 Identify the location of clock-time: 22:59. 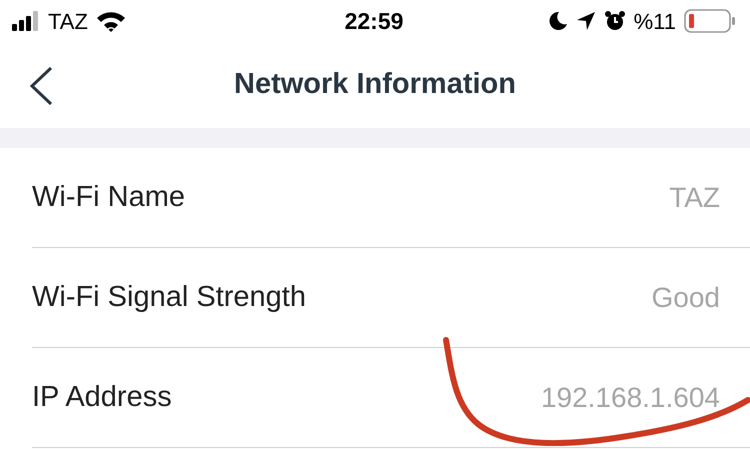
(374, 21).